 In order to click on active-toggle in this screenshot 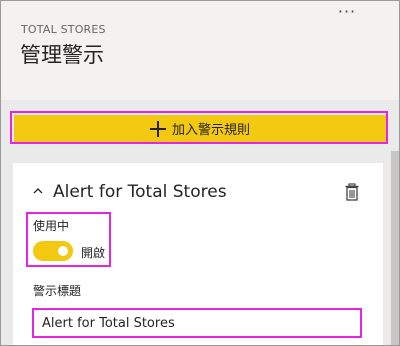, I will do `click(53, 251)`.